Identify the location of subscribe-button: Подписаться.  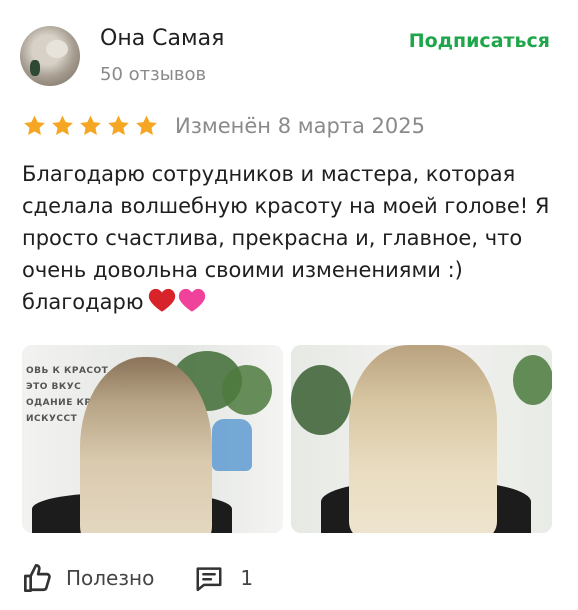
(479, 41).